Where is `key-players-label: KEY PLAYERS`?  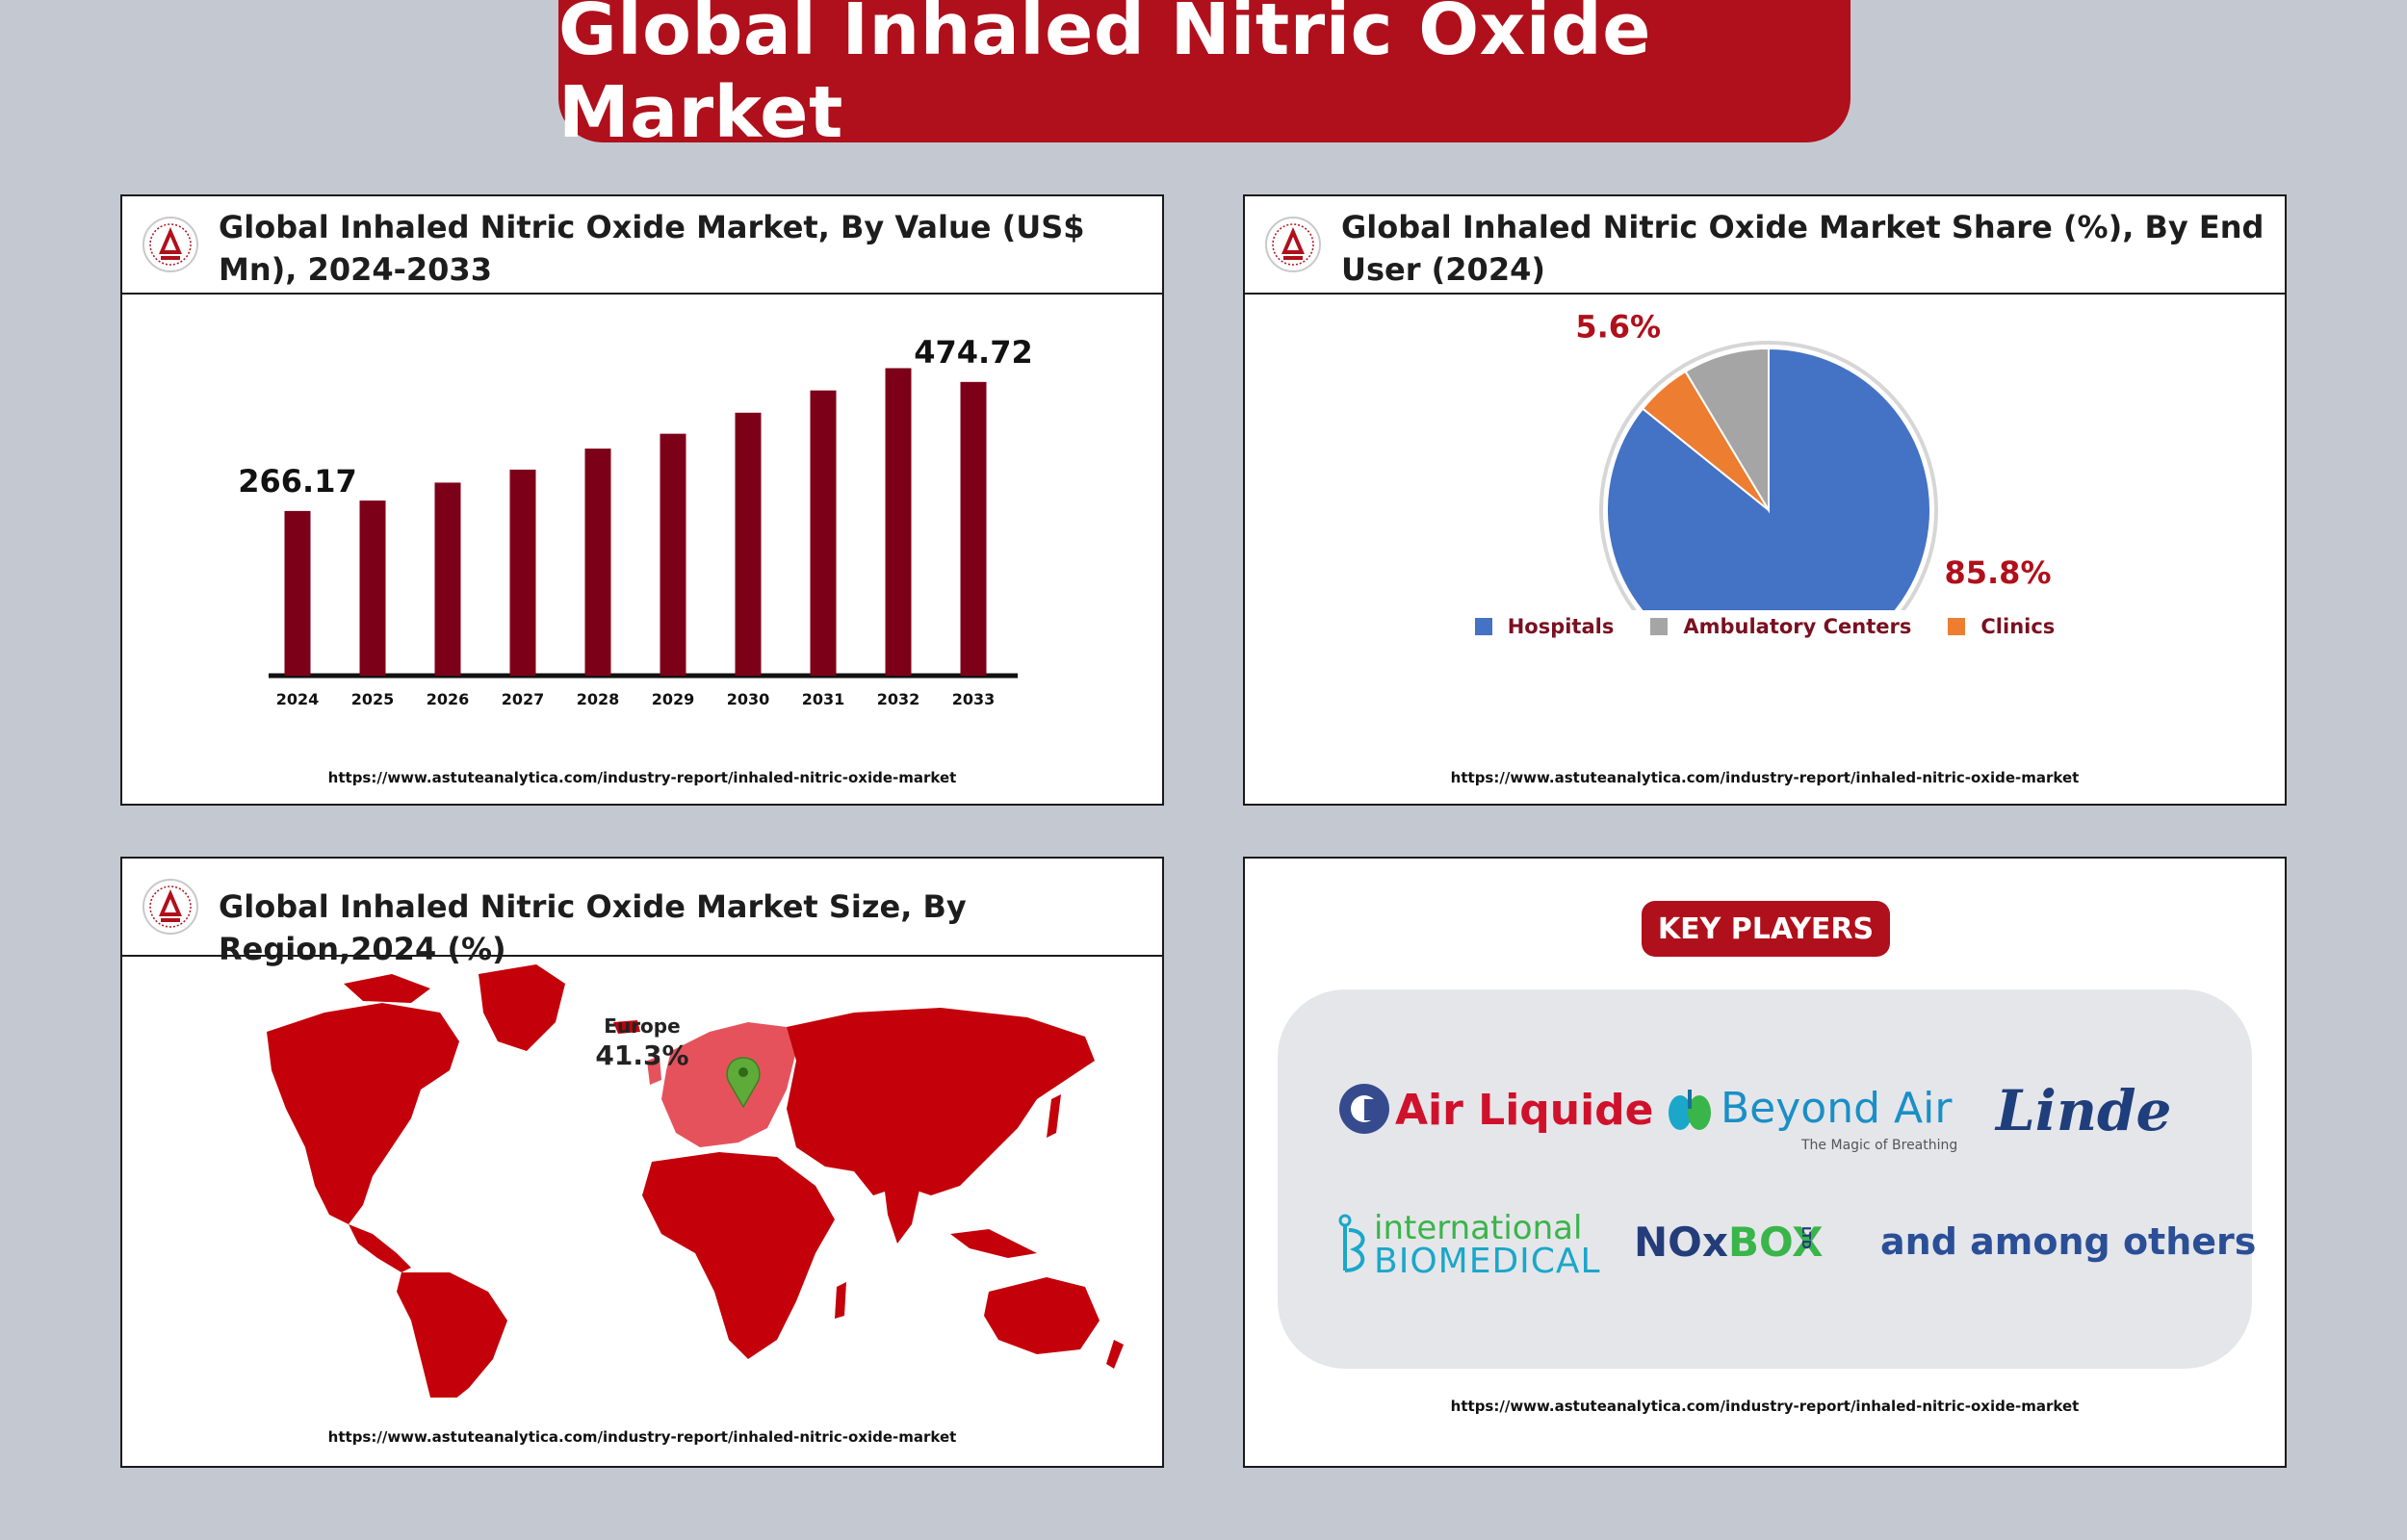 key-players-label: KEY PLAYERS is located at coordinates (1766, 929).